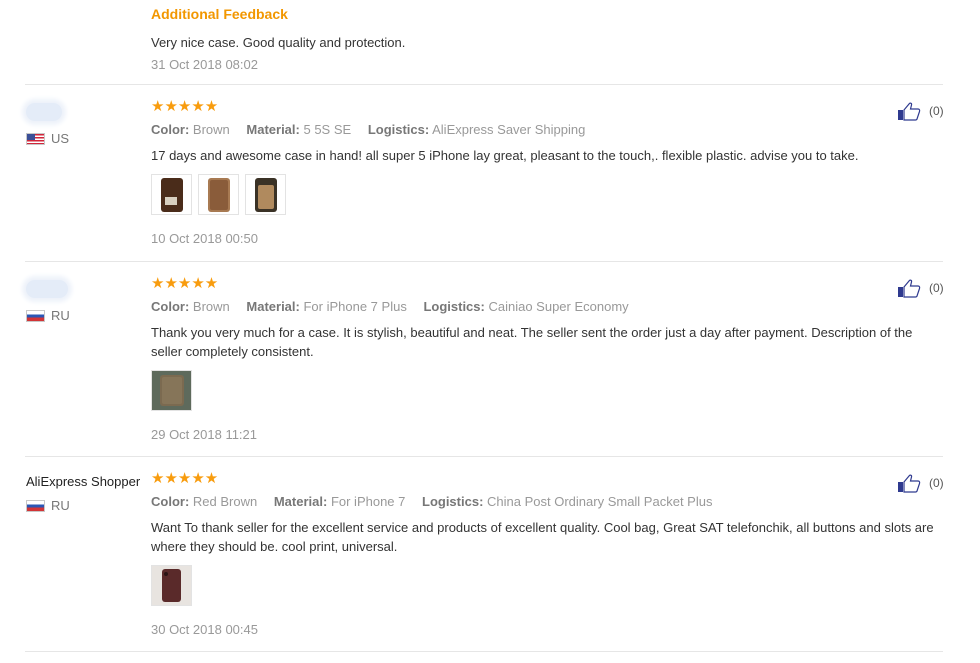 This screenshot has width=980, height=663. What do you see at coordinates (60, 138) in the screenshot?
I see `country-code: US` at bounding box center [60, 138].